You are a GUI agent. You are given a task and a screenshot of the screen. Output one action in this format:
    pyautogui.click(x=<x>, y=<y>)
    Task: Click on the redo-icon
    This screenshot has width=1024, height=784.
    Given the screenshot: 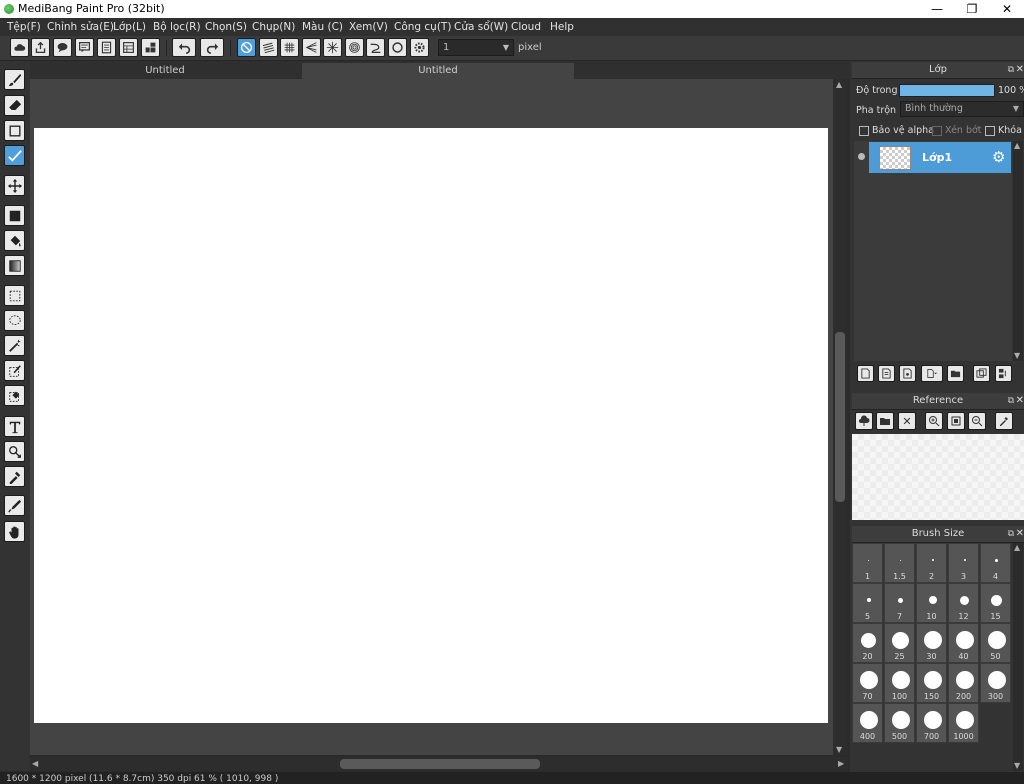 What is the action you would take?
    pyautogui.click(x=212, y=47)
    